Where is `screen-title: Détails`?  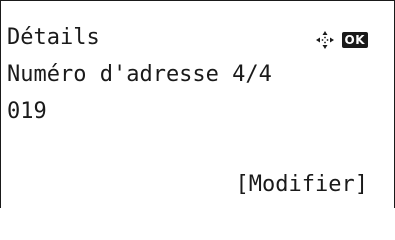
screen-title: Détails is located at coordinates (53, 37).